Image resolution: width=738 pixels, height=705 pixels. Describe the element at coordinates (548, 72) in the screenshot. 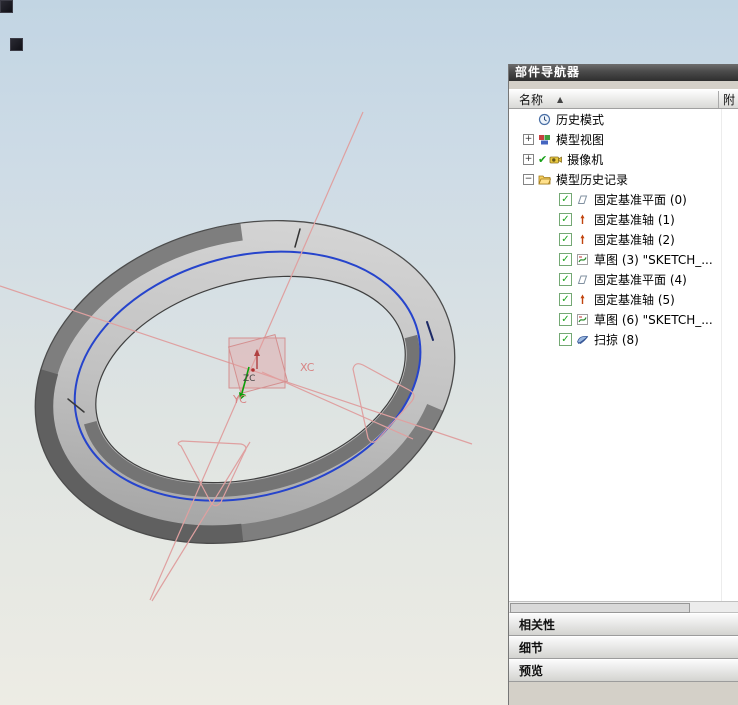

I see `panel-title: 部件导航器` at that location.